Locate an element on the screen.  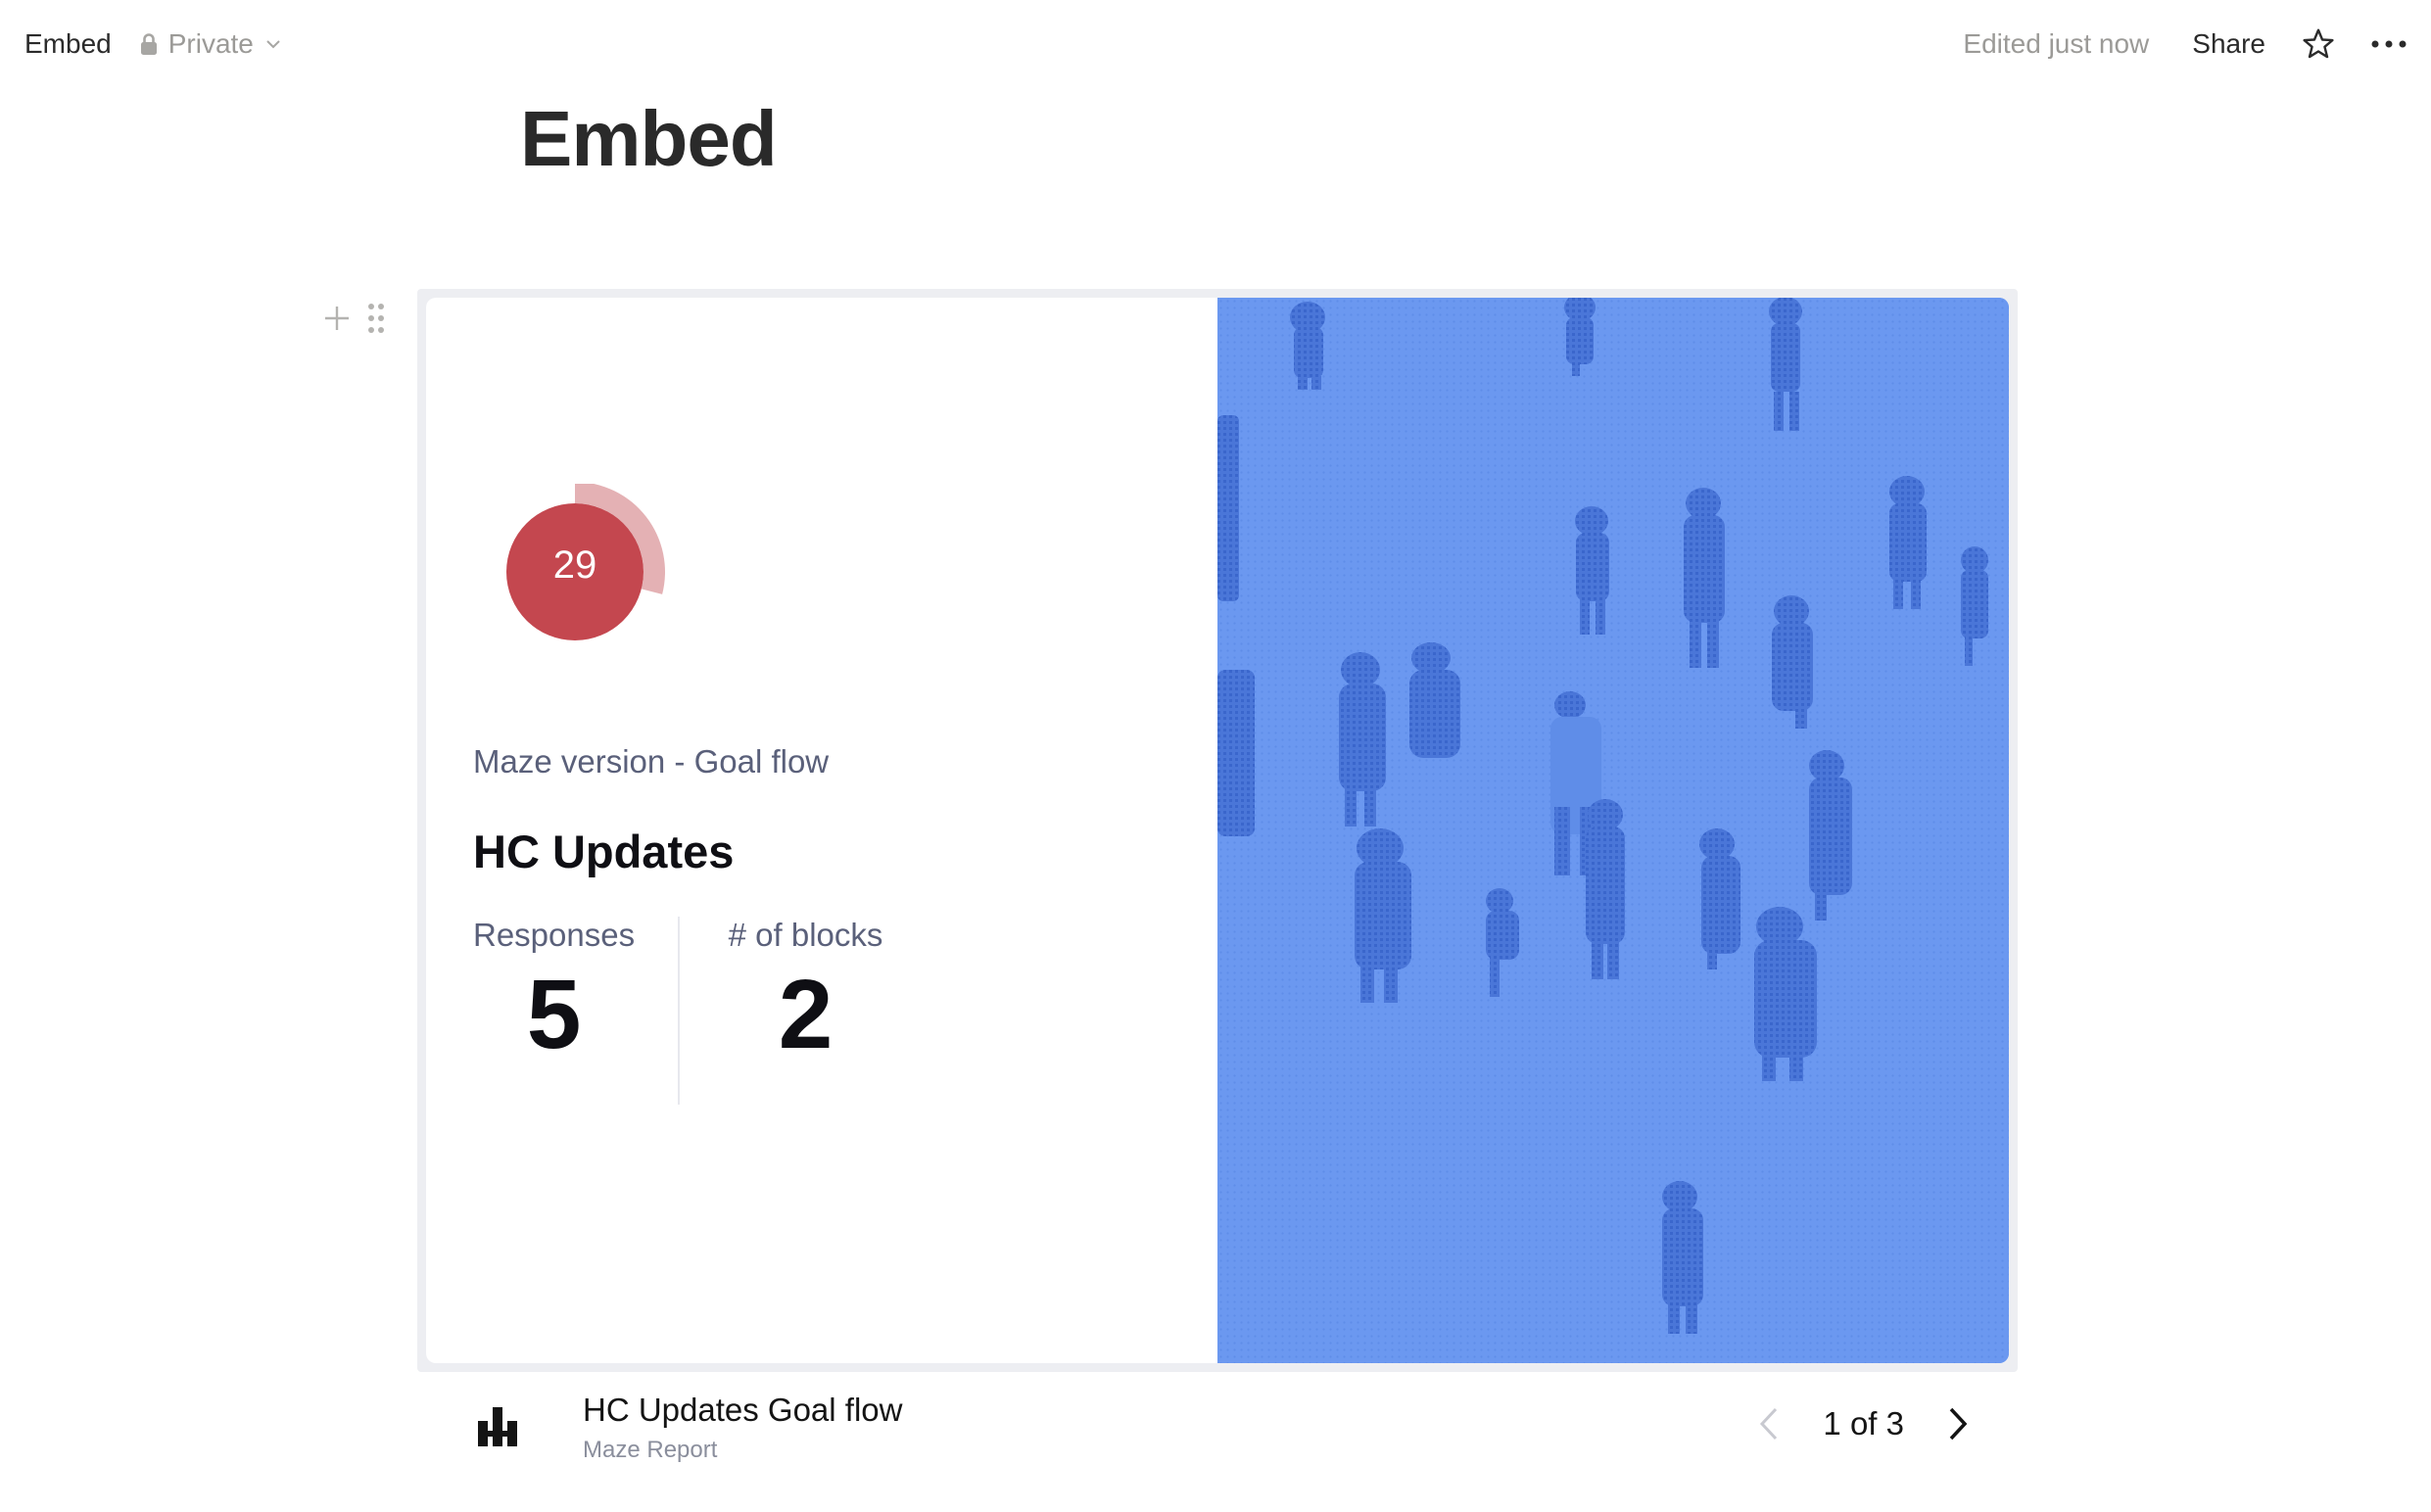
favorite-button is located at coordinates (2319, 44).